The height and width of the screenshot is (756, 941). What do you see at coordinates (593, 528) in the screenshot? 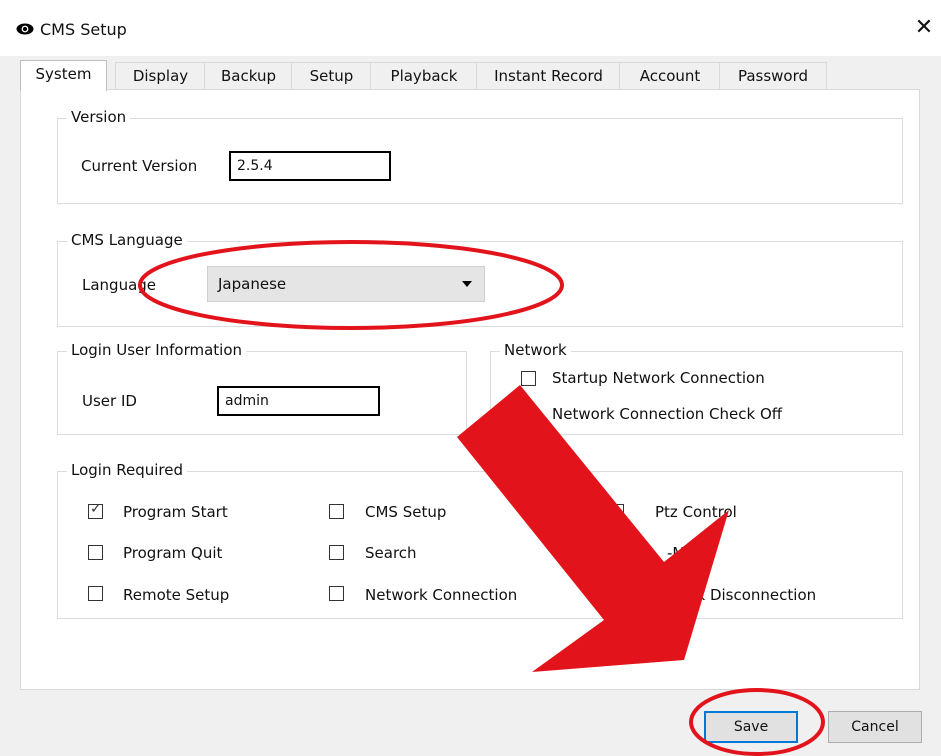
I see `red-arrow-shape` at bounding box center [593, 528].